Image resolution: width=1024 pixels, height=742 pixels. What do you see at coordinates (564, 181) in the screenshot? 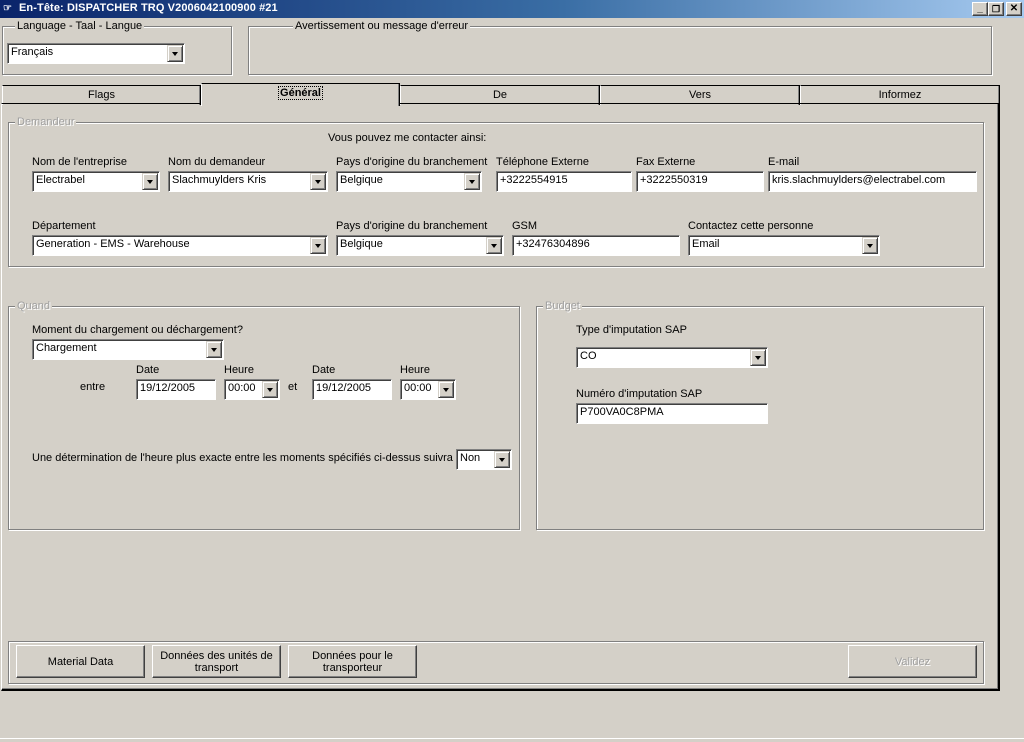
I see `phone-input: +3222554915` at bounding box center [564, 181].